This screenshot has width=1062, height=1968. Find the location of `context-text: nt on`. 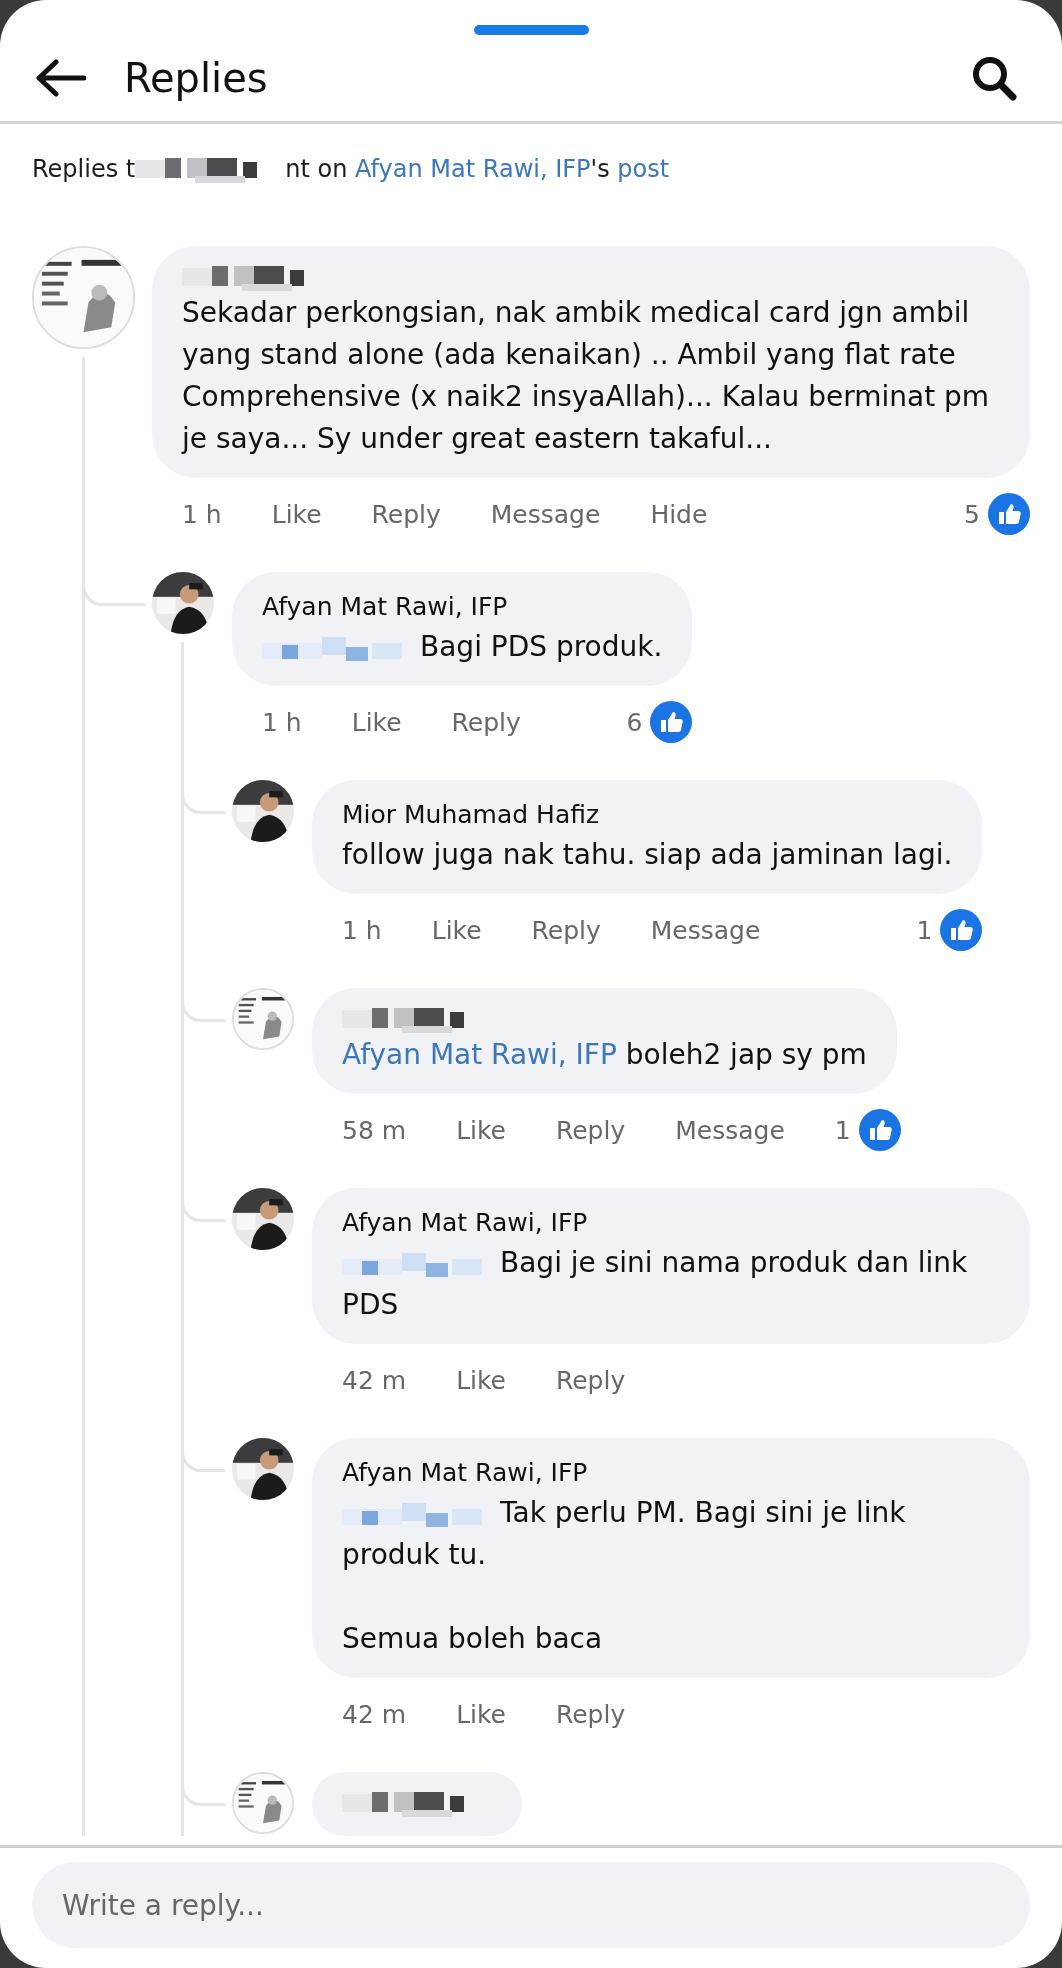

context-text: nt on is located at coordinates (317, 169).